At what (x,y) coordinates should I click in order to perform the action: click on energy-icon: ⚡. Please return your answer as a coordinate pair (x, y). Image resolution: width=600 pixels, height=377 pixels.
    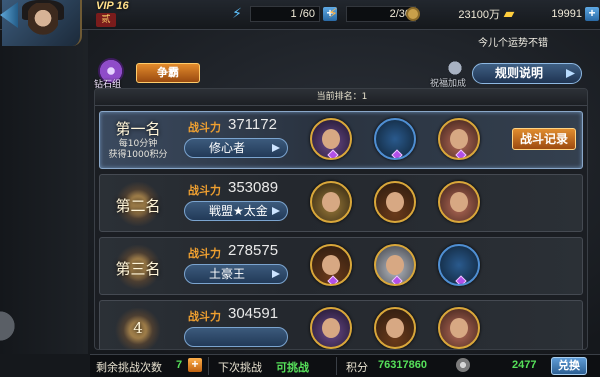
    Looking at the image, I should click on (237, 14).